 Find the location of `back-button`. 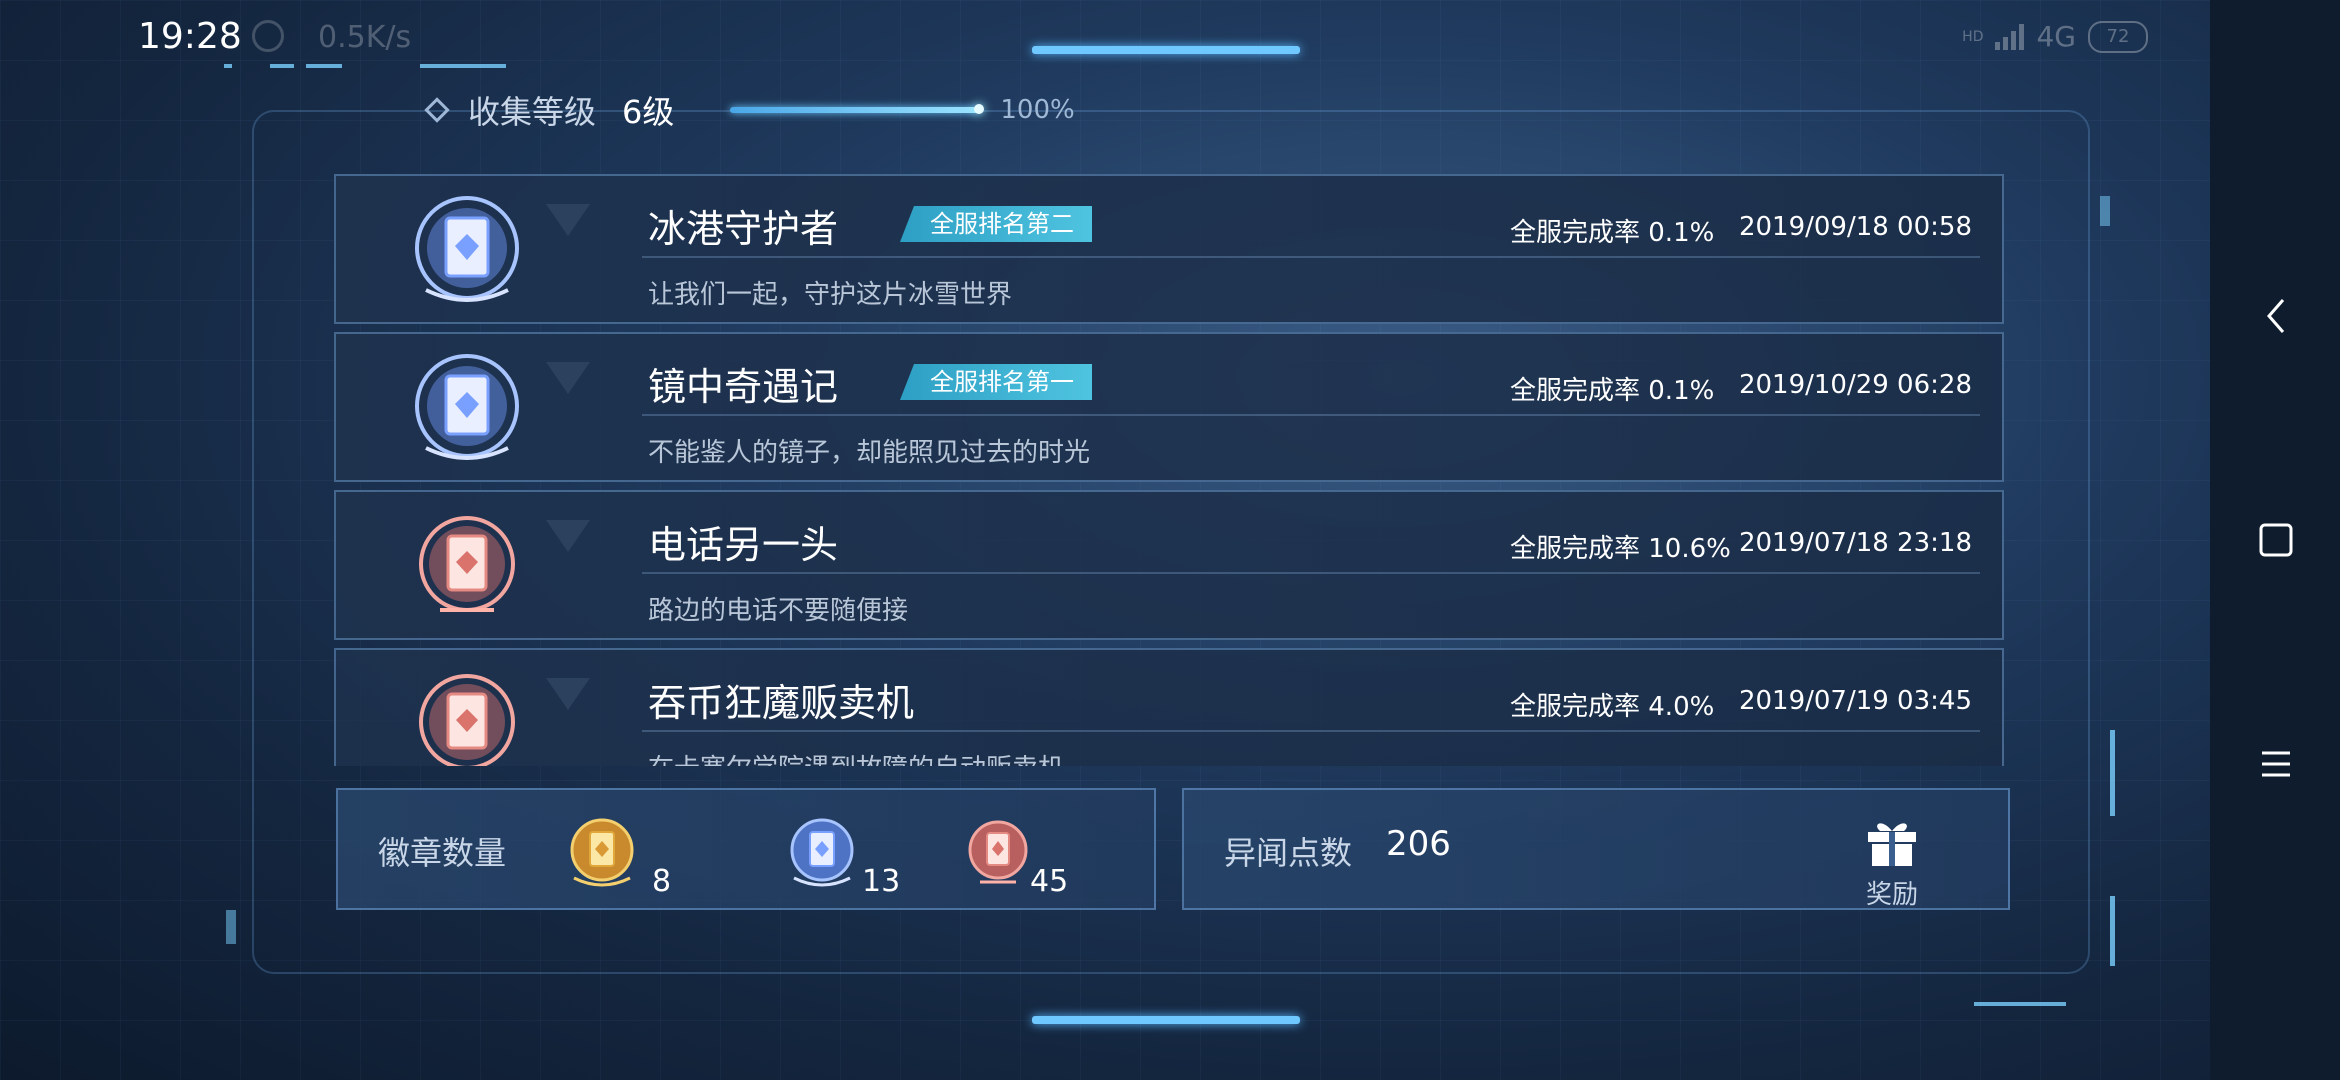

back-button is located at coordinates (2276, 316).